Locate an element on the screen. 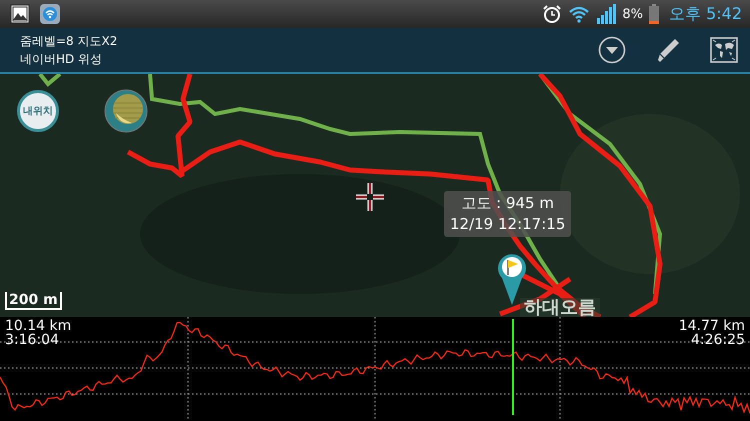 The height and width of the screenshot is (421, 750). start-time: 3:16:04 is located at coordinates (32, 340).